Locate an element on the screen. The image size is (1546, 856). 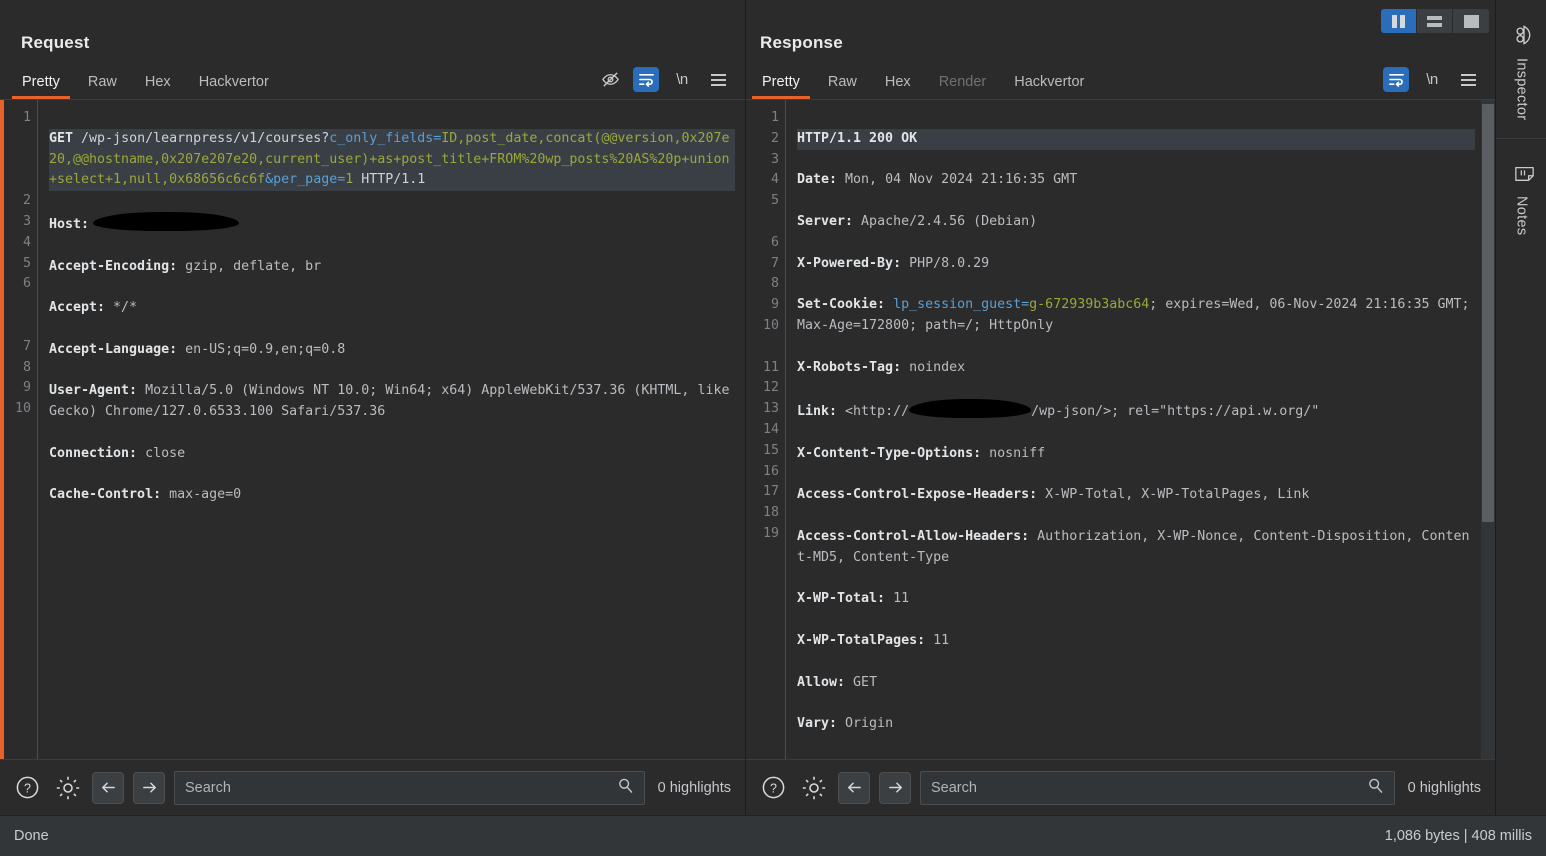
header-name-x-powered-by: X-Powered-By: is located at coordinates (849, 263).